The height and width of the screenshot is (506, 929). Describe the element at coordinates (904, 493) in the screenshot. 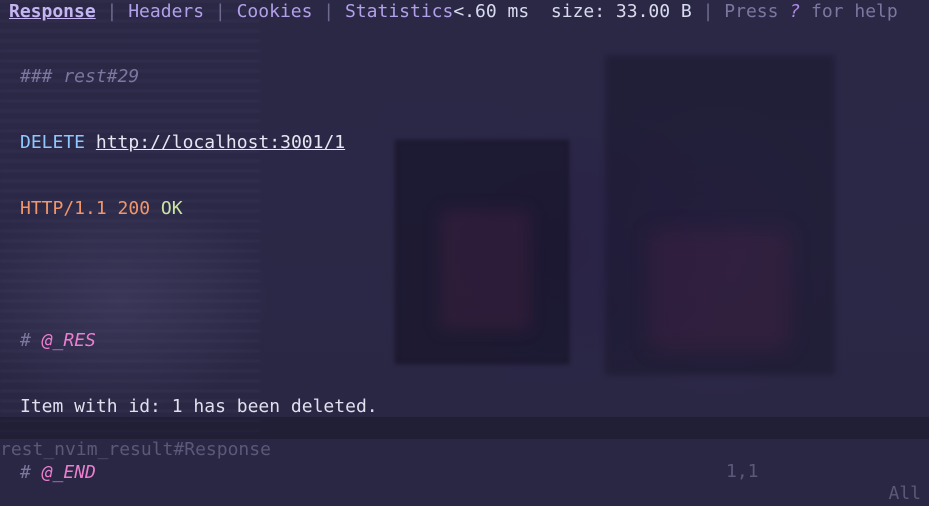

I see `scroll-indicator: All` at that location.